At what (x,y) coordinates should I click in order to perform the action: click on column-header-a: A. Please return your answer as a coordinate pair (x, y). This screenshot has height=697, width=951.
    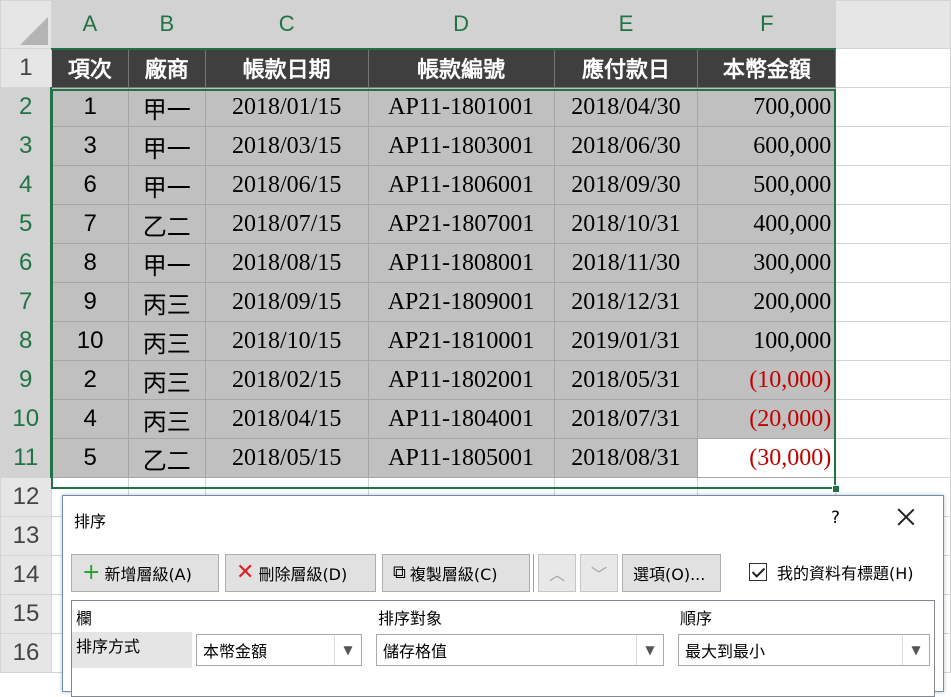
    Looking at the image, I should click on (89, 25).